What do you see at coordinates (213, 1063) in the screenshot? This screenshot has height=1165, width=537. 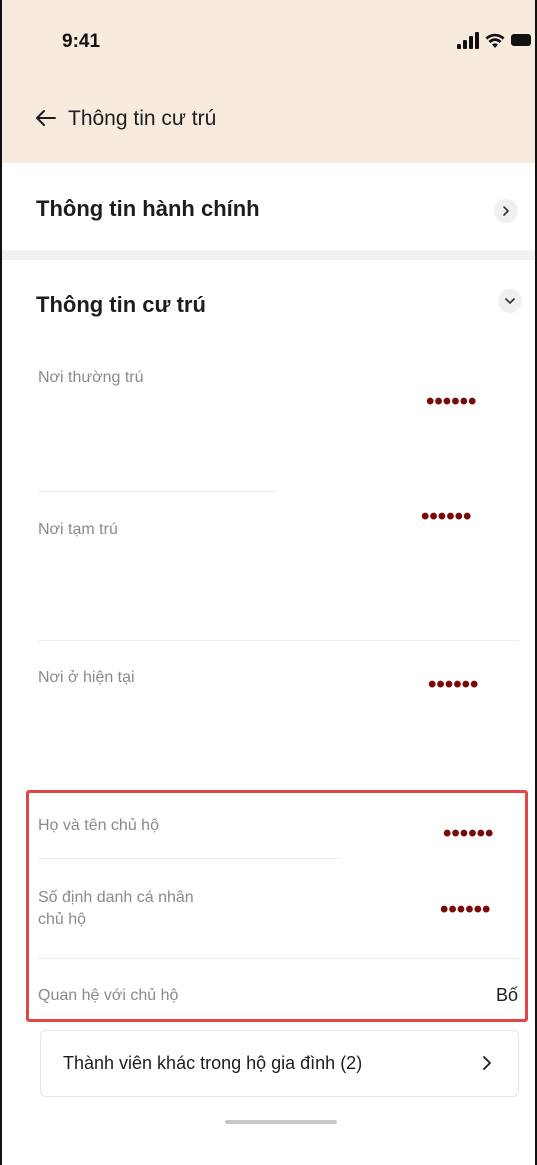 I see `household-members-label: Thành viên khác trong hộ gia đình (2)` at bounding box center [213, 1063].